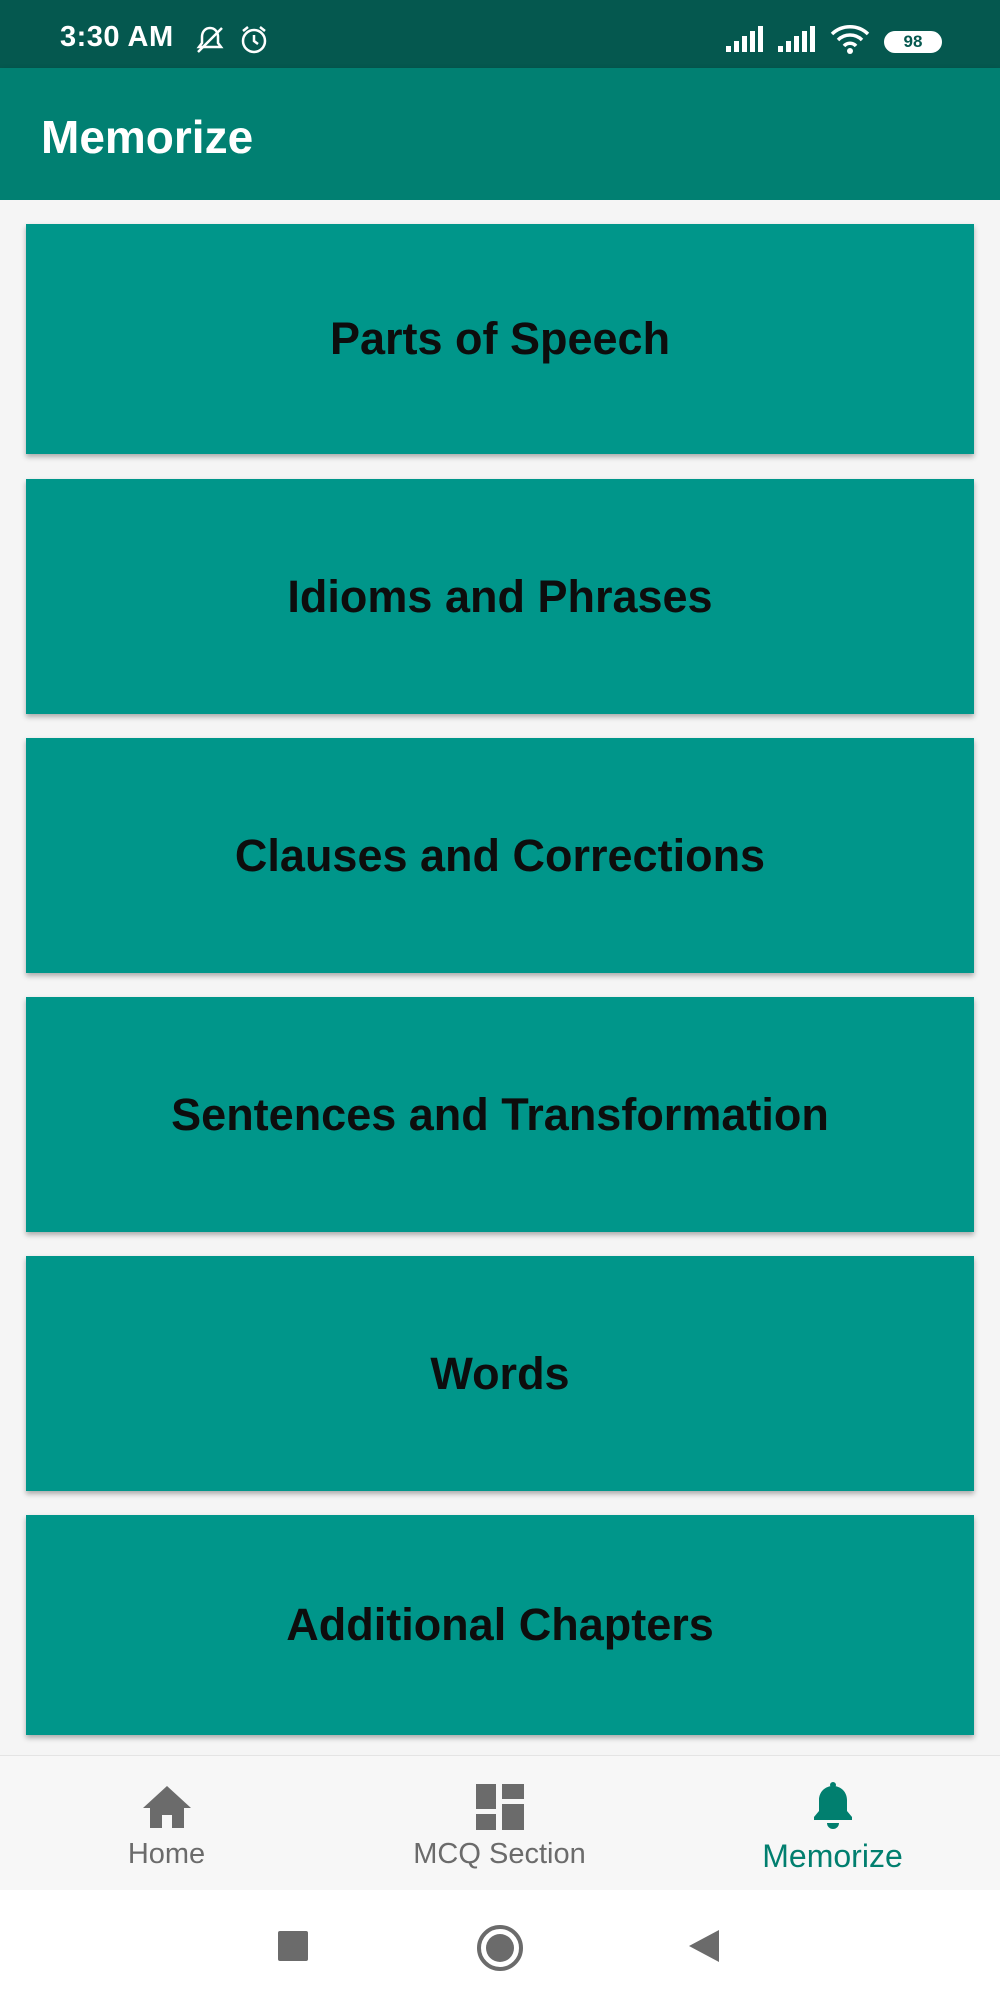 The width and height of the screenshot is (1000, 2000). Describe the element at coordinates (254, 42) in the screenshot. I see `alarm-icon` at that location.